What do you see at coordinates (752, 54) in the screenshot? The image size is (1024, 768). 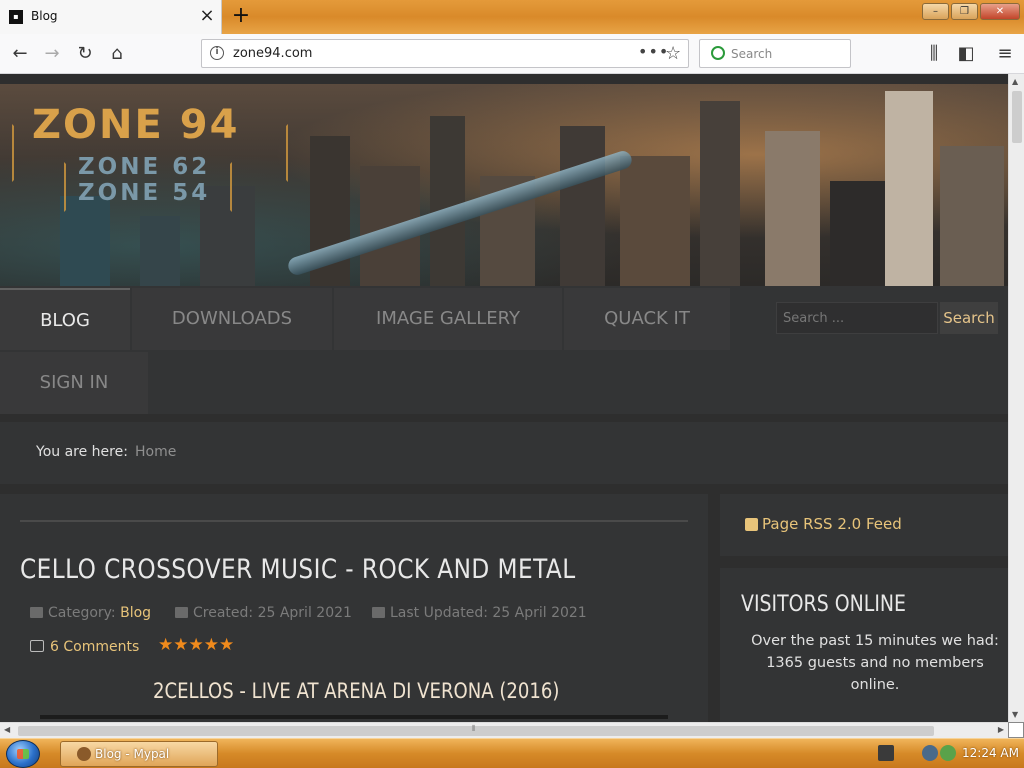 I see `browser-search-placeholder: Search` at bounding box center [752, 54].